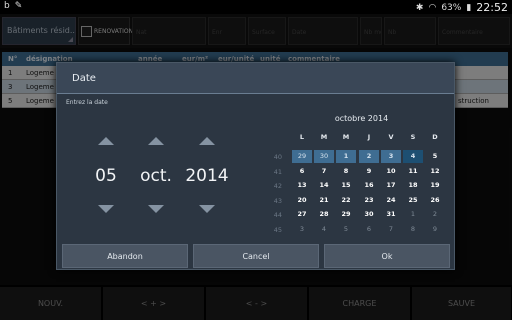 This screenshot has width=512, height=320. Describe the element at coordinates (302, 185) in the screenshot. I see `calendar-day: 13` at that location.